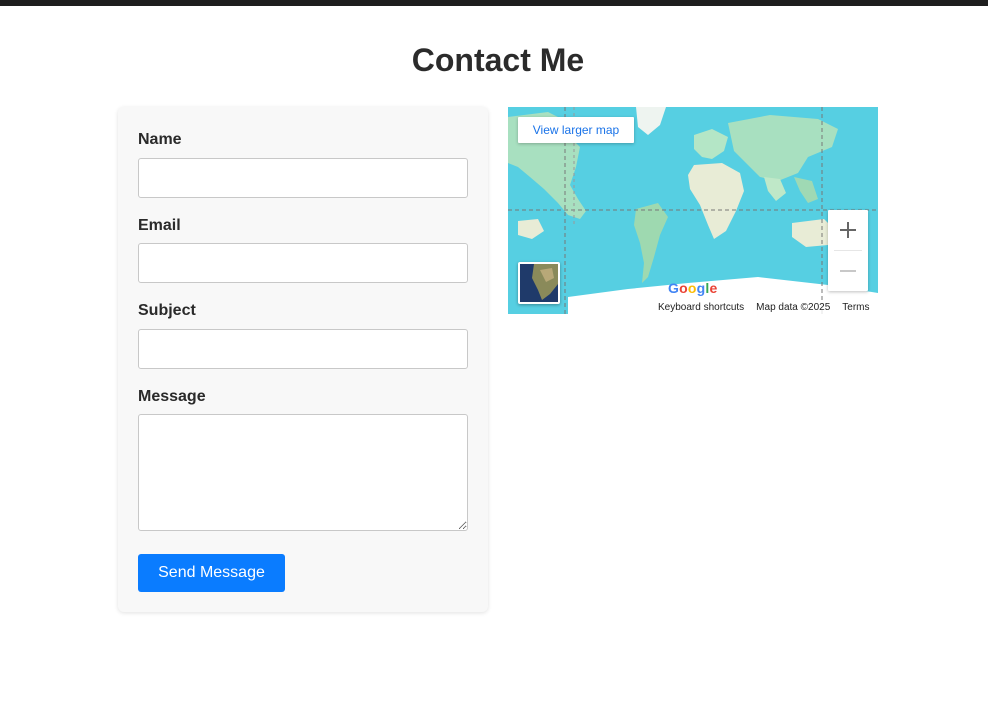 This screenshot has width=988, height=707. I want to click on top-bar, so click(494, 3).